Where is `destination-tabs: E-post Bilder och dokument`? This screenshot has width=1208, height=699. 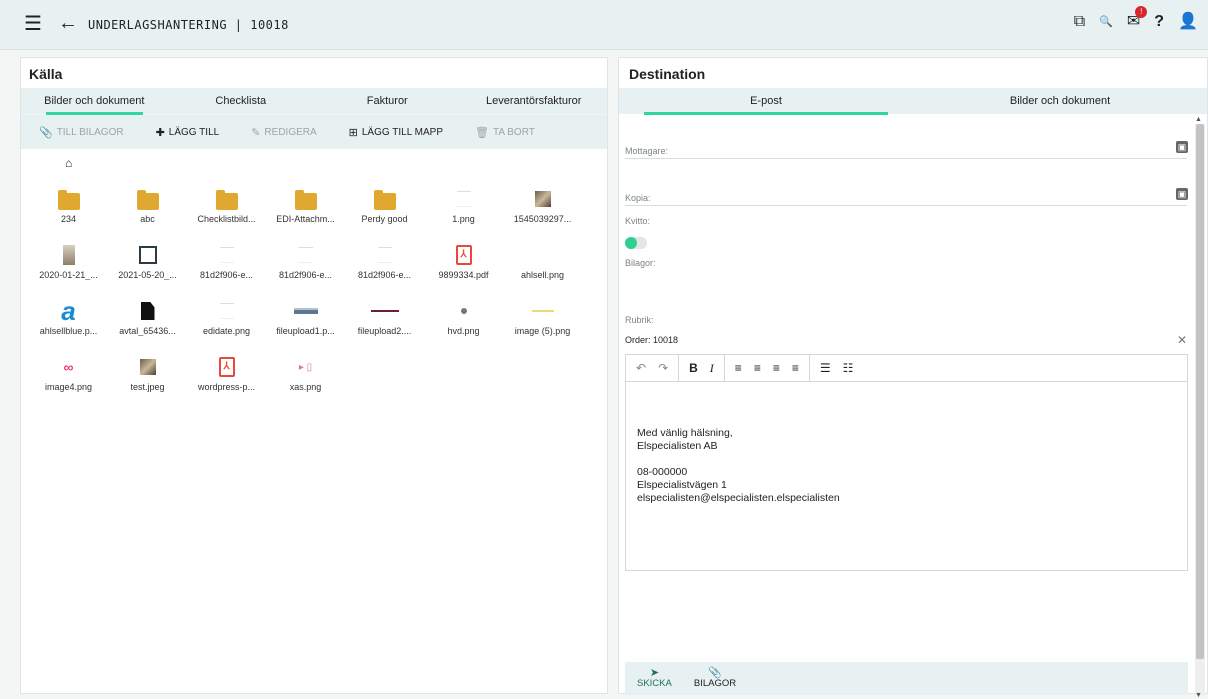
destination-tabs: E-post Bilder och dokument is located at coordinates (913, 101).